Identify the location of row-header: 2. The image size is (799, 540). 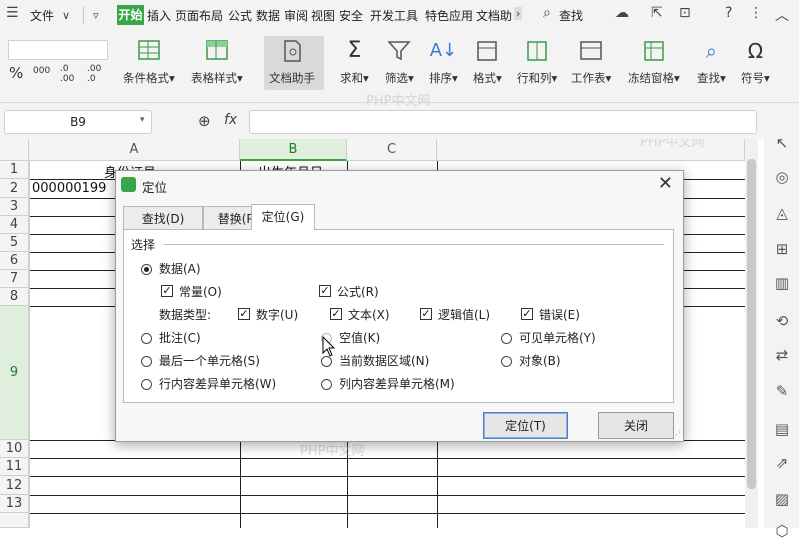
(14, 188).